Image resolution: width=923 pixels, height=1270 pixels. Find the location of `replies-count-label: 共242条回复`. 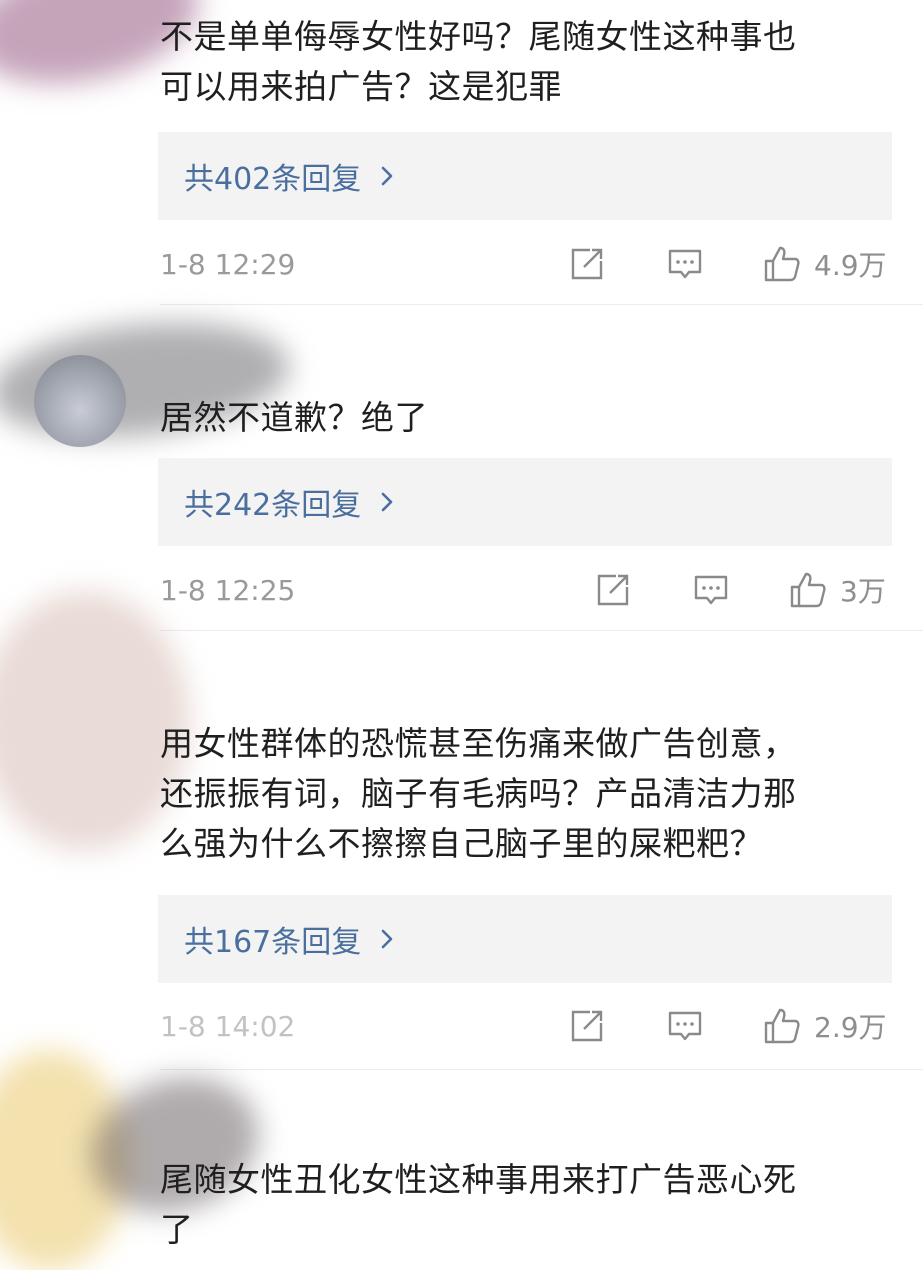

replies-count-label: 共242条回复 is located at coordinates (273, 505).